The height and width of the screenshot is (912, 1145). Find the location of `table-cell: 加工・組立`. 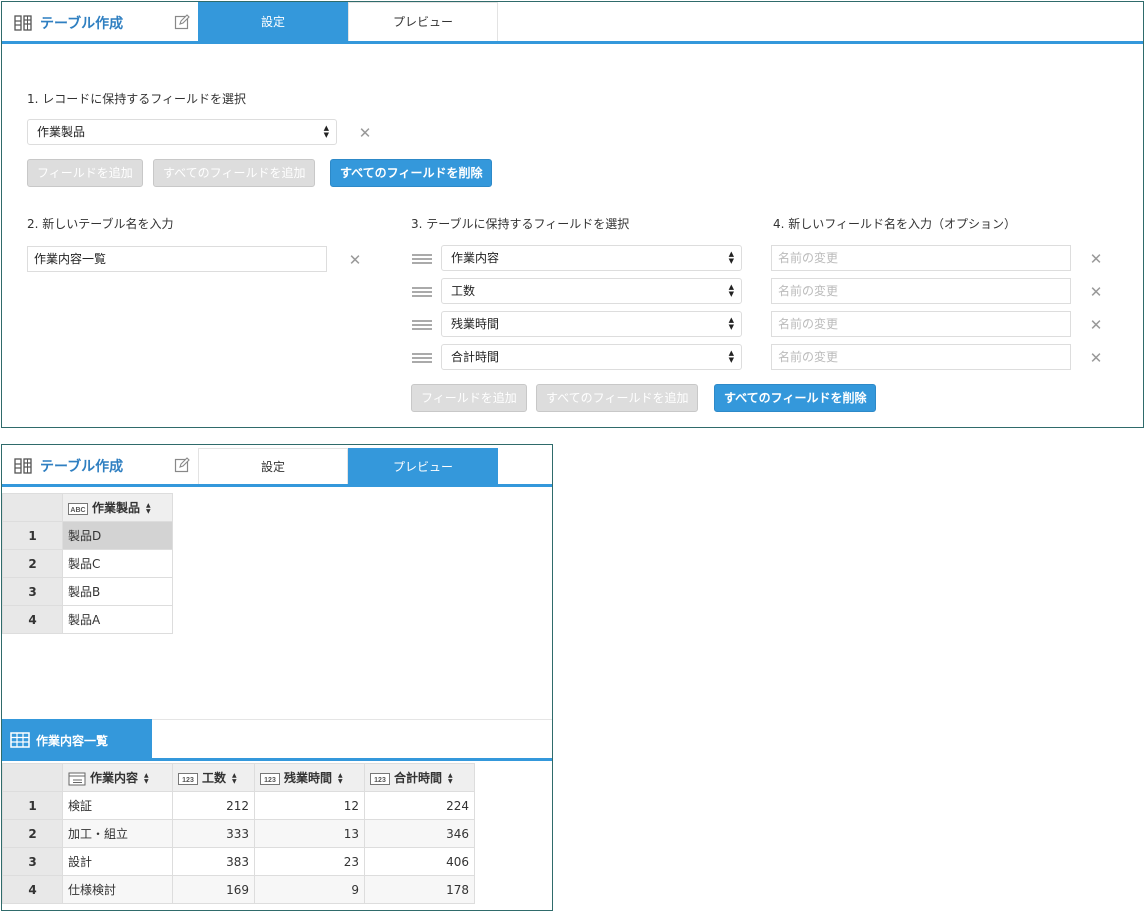

table-cell: 加工・組立 is located at coordinates (117, 833).